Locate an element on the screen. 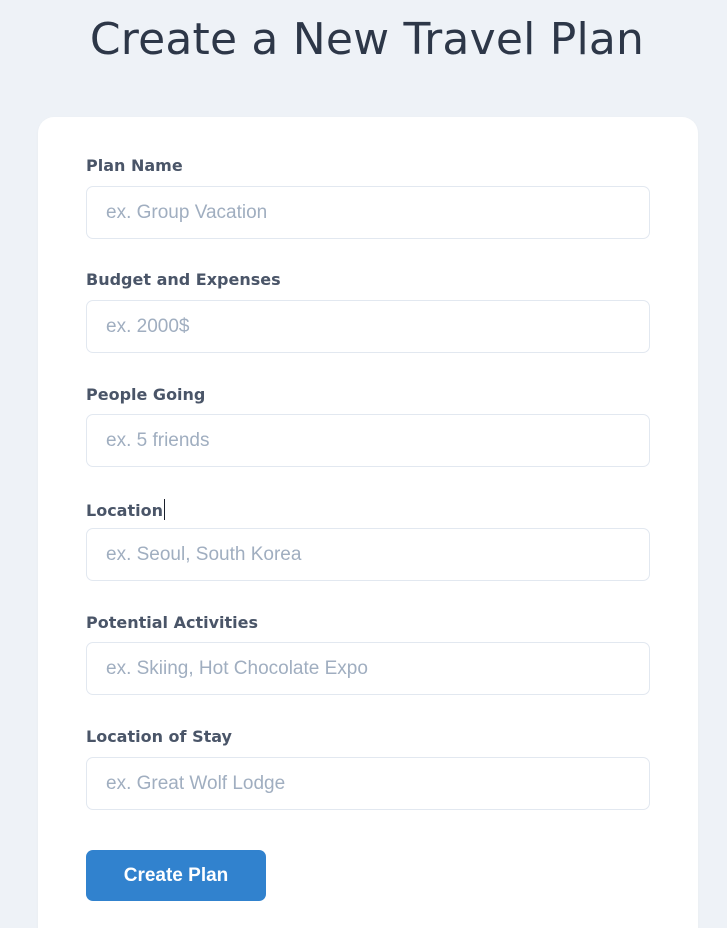  people-going-input is located at coordinates (368, 440).